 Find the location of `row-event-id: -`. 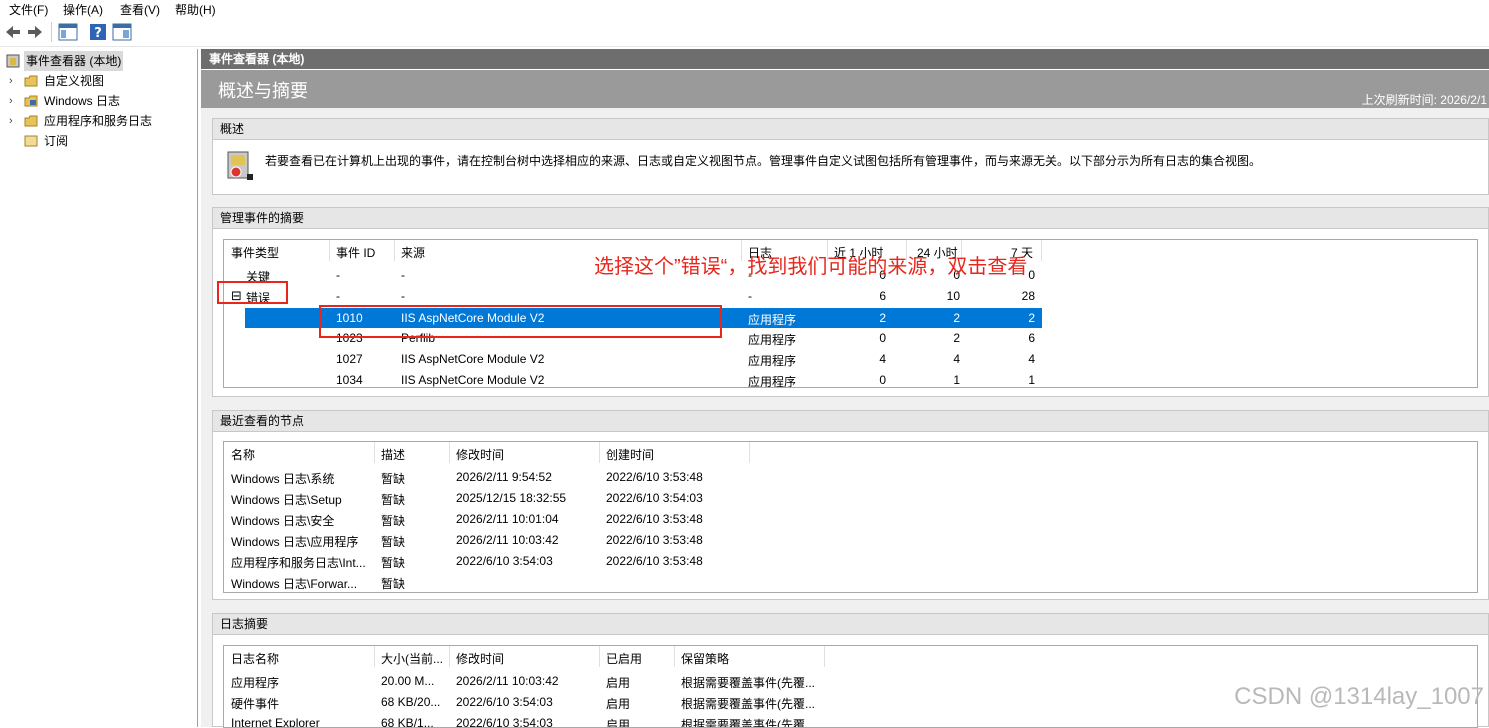

row-event-id: - is located at coordinates (338, 275).